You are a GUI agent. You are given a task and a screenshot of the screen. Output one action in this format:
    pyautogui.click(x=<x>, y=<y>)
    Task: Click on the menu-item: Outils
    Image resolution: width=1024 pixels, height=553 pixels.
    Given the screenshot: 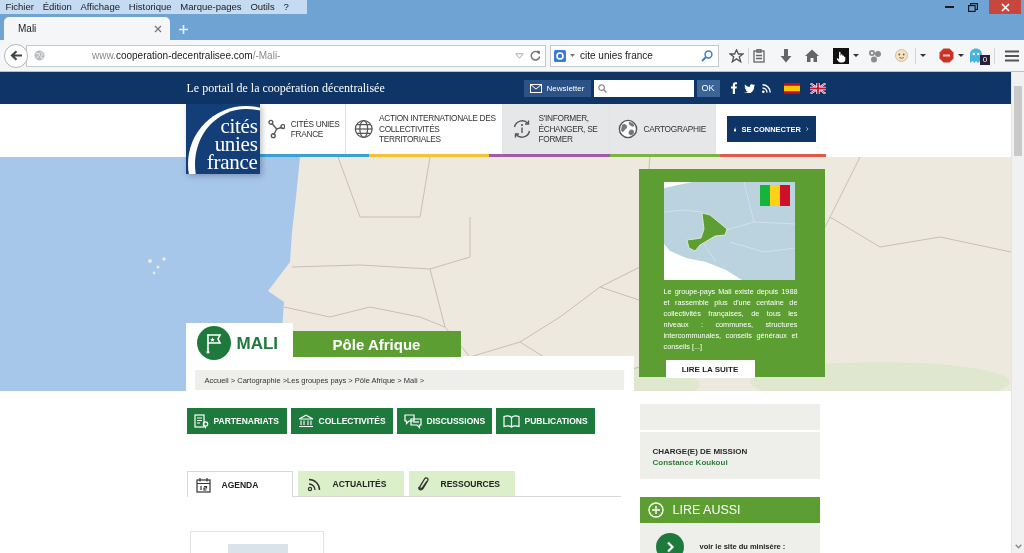 What is the action you would take?
    pyautogui.click(x=263, y=7)
    